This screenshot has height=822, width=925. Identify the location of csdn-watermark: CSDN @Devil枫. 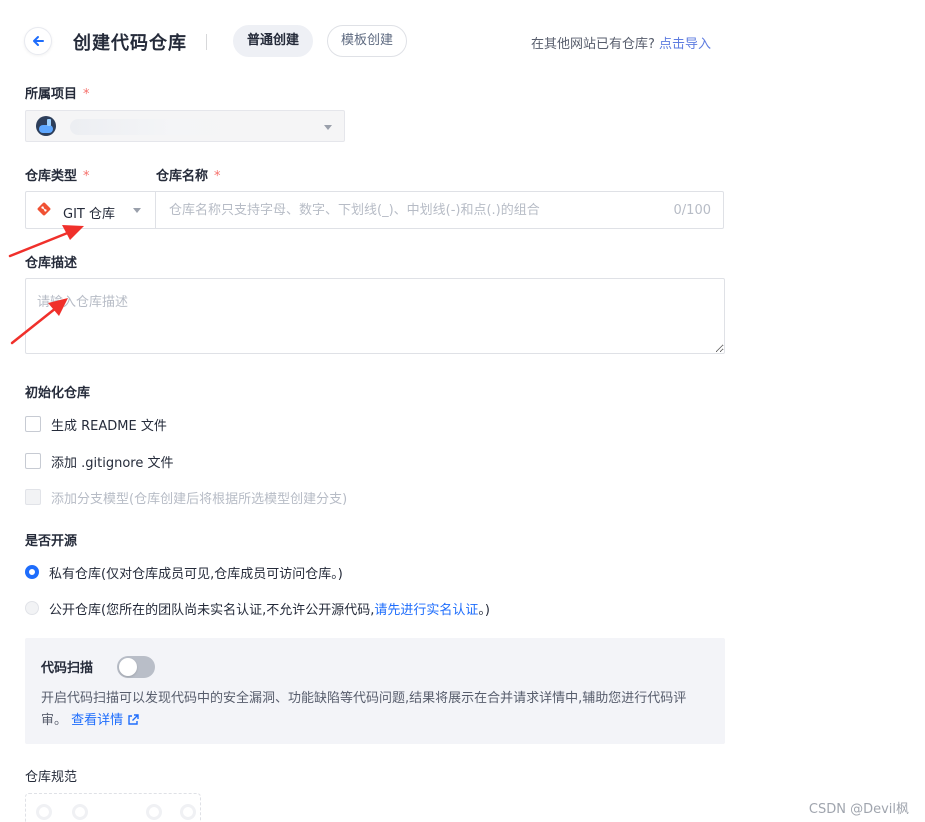
(858, 809).